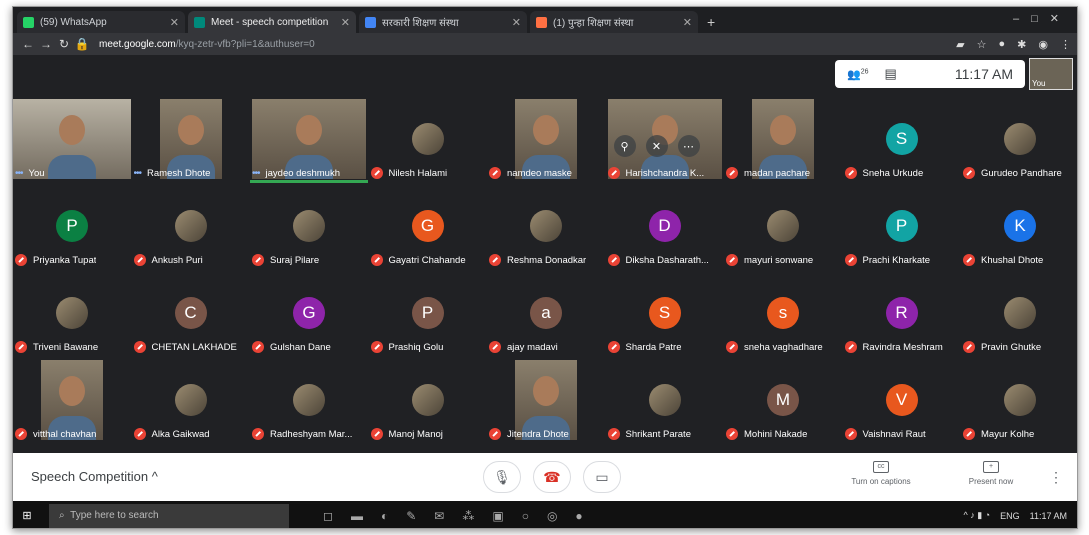 This screenshot has height=535, width=1089. What do you see at coordinates (256, 173) in the screenshot?
I see `audio-level-icon: •••` at bounding box center [256, 173].